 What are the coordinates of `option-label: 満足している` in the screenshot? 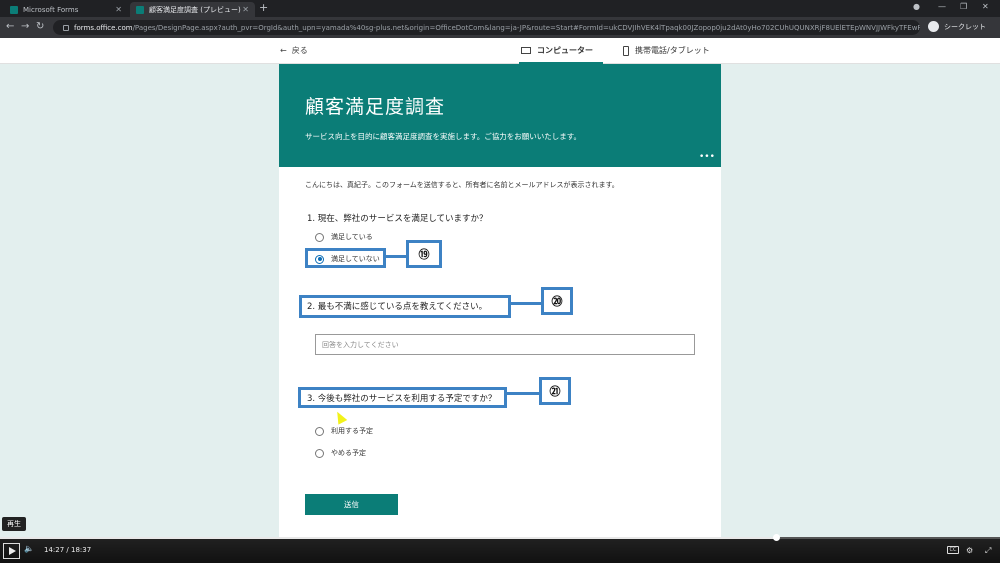 It's located at (352, 237).